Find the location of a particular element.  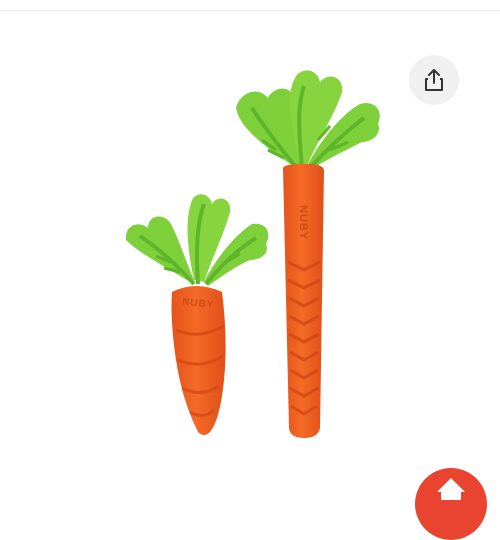

short-carrot-leaves is located at coordinates (197, 240).